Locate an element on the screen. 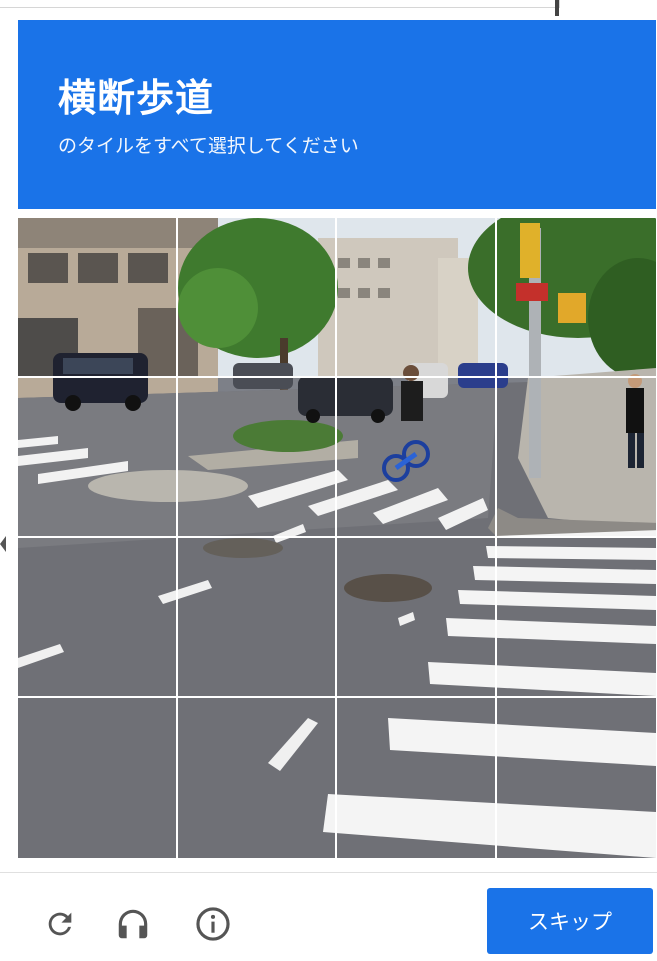  challenge-title: 横断歩道 is located at coordinates (136, 98).